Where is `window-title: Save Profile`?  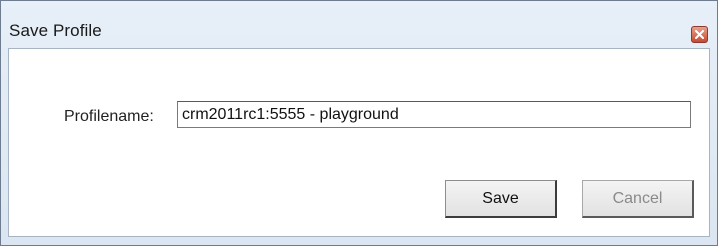
window-title: Save Profile is located at coordinates (55, 30).